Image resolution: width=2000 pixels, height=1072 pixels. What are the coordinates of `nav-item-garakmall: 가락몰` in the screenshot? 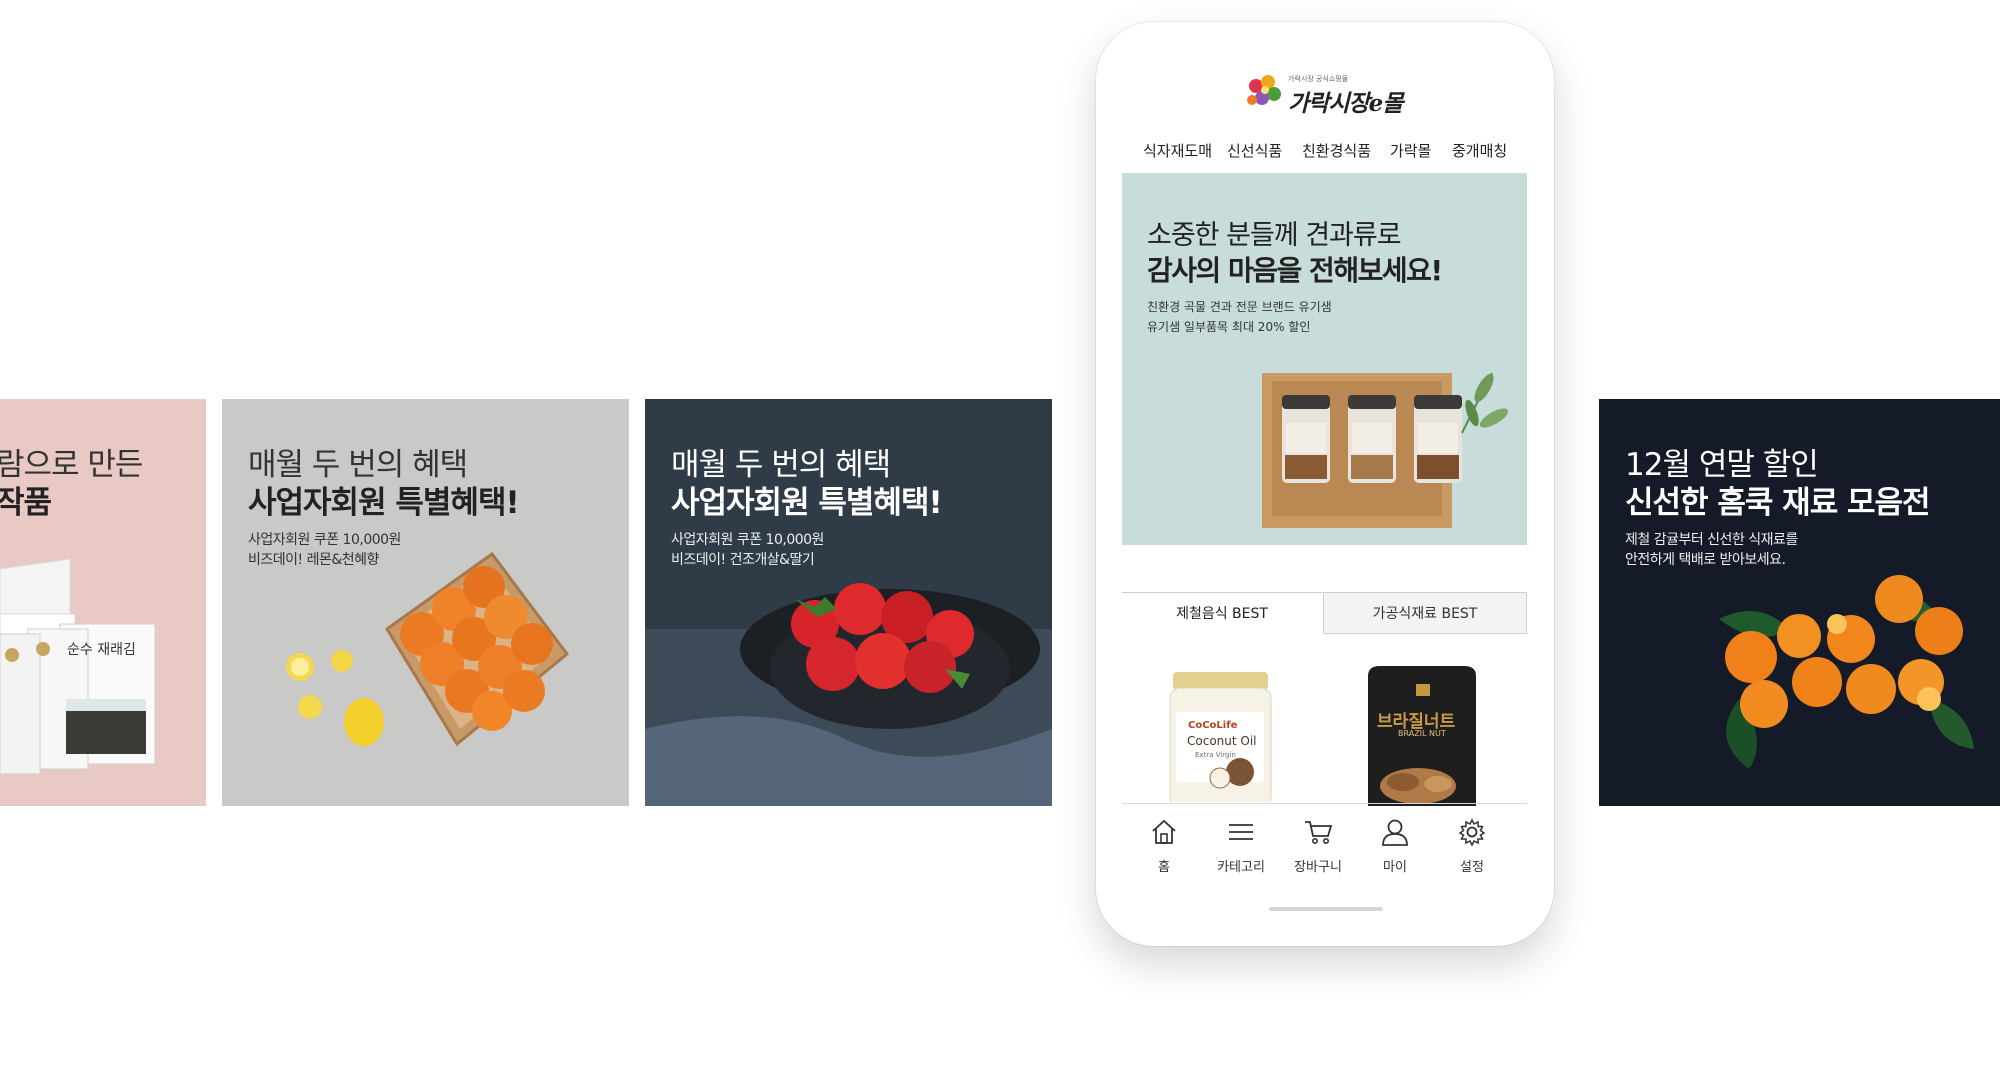 It's located at (1410, 150).